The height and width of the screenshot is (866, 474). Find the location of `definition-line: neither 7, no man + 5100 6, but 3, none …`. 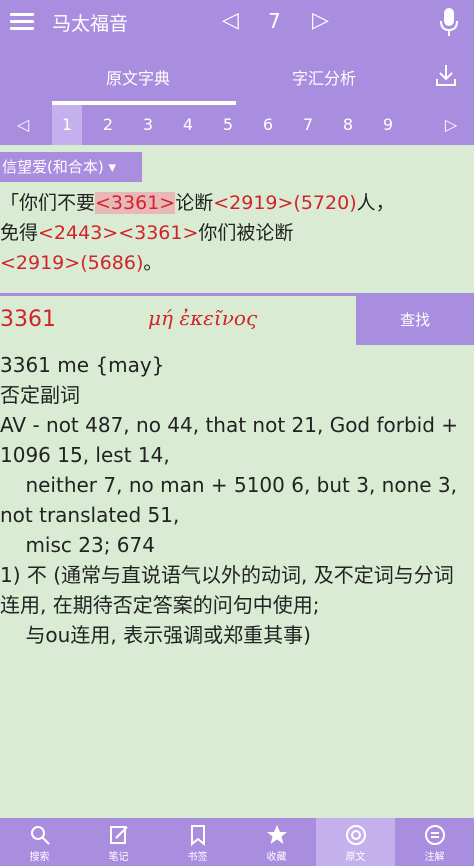

definition-line: neither 7, no man + 5100 6, but 3, none … is located at coordinates (232, 500).